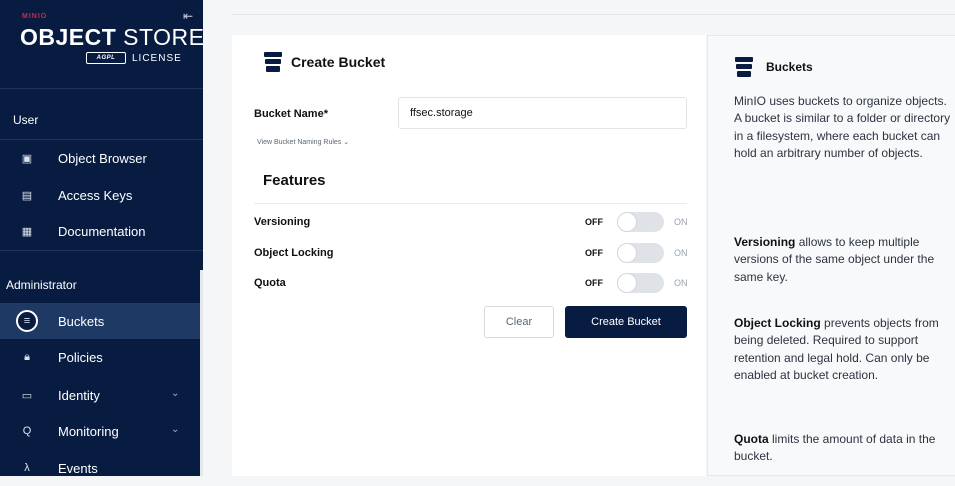  Describe the element at coordinates (282, 222) in the screenshot. I see `versioning-label: Versioning` at that location.